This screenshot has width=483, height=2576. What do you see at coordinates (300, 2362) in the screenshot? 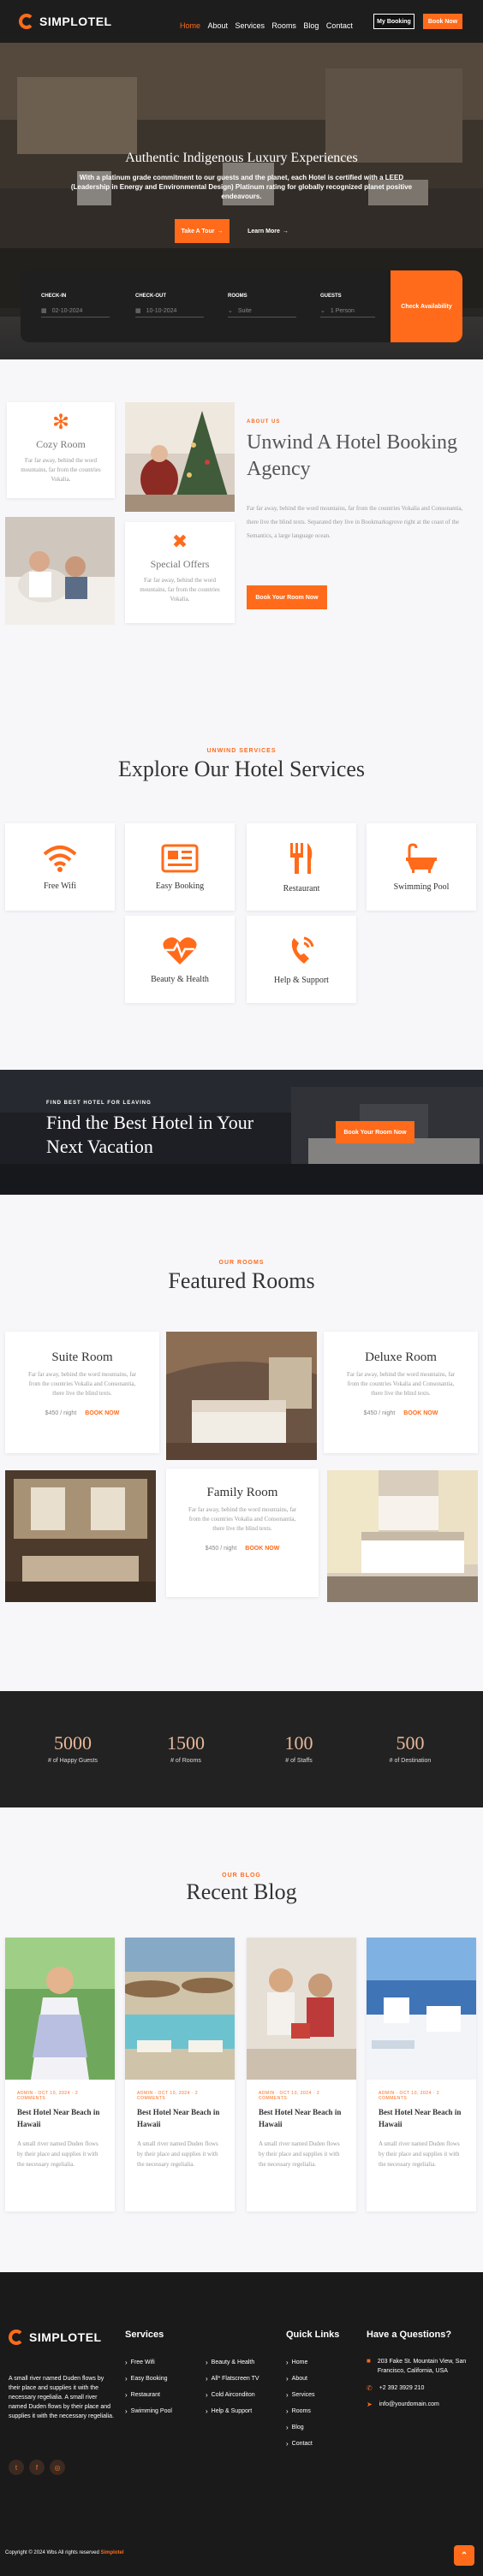
I see `footer-link: › Home` at bounding box center [300, 2362].